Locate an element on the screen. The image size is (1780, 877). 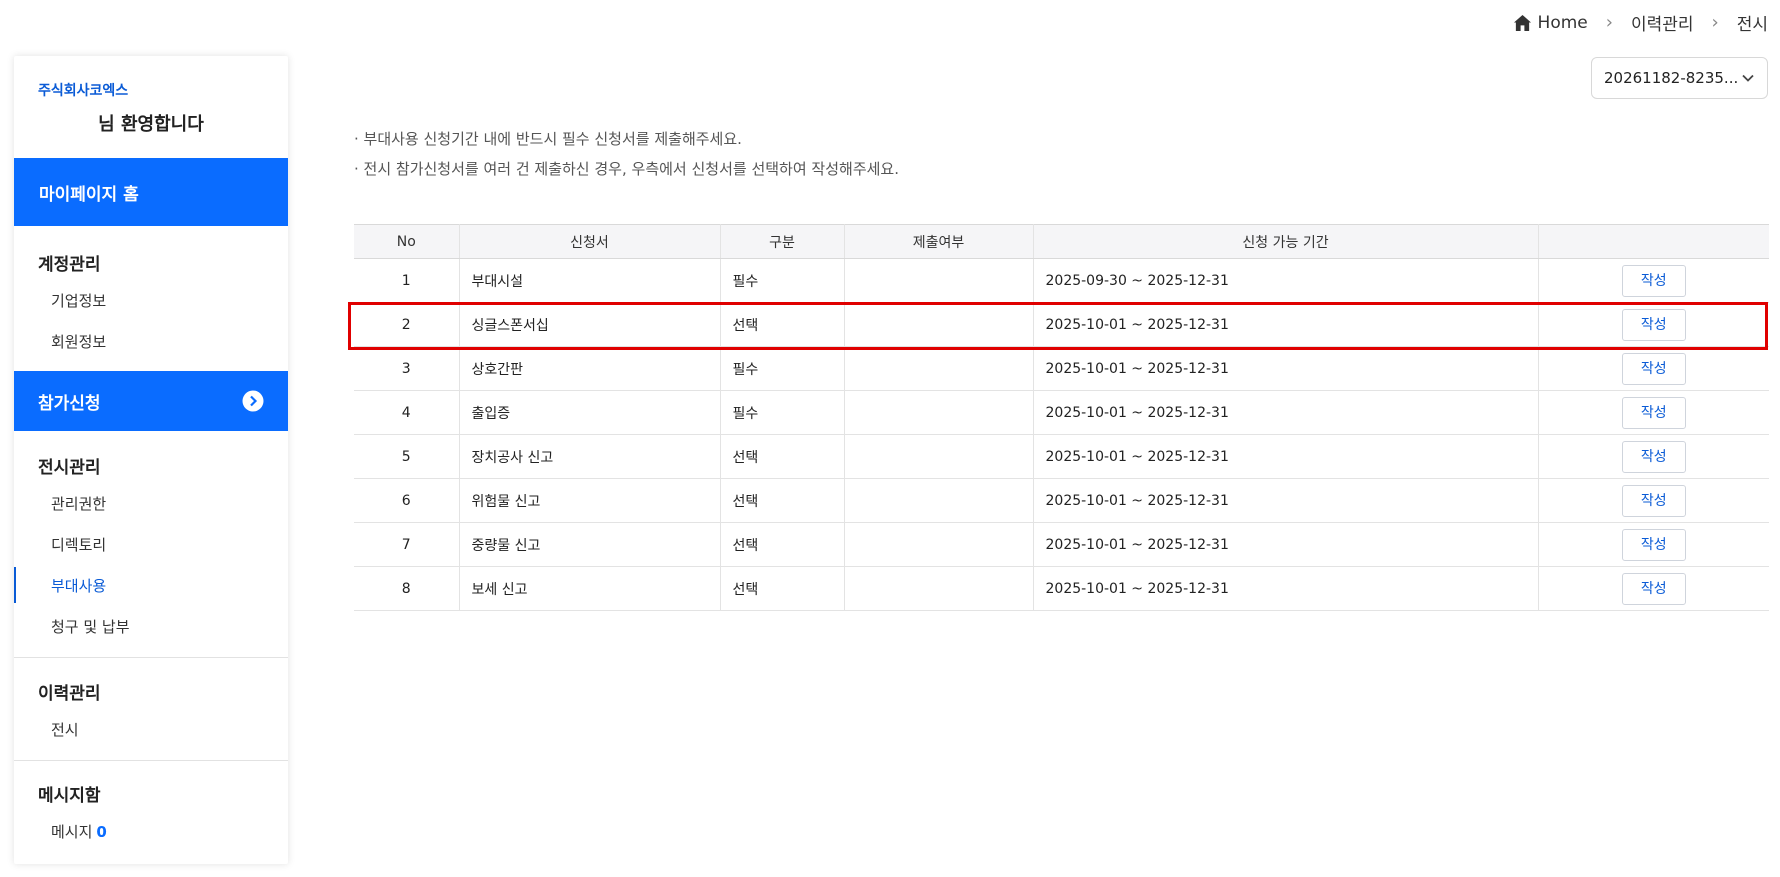
sidebar-item-company-info: 기업정보 is located at coordinates (78, 300).